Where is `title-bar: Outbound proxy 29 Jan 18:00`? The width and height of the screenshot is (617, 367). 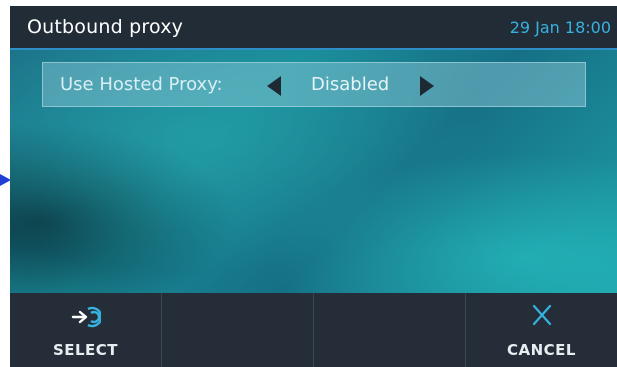
title-bar: Outbound proxy 29 Jan 18:00 is located at coordinates (313, 28).